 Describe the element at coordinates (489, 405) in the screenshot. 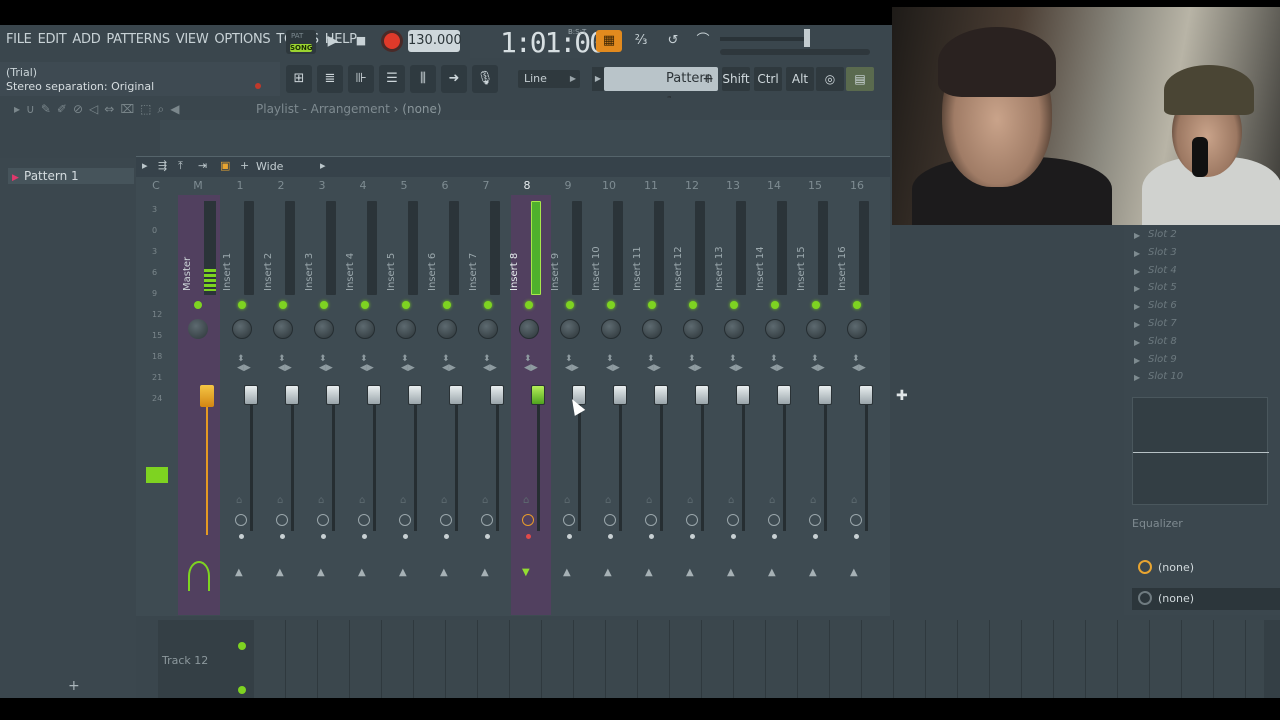

I see `mixer-insert-strip: Insert 7 ⬍ ◀▶ ⌂ ▲` at that location.